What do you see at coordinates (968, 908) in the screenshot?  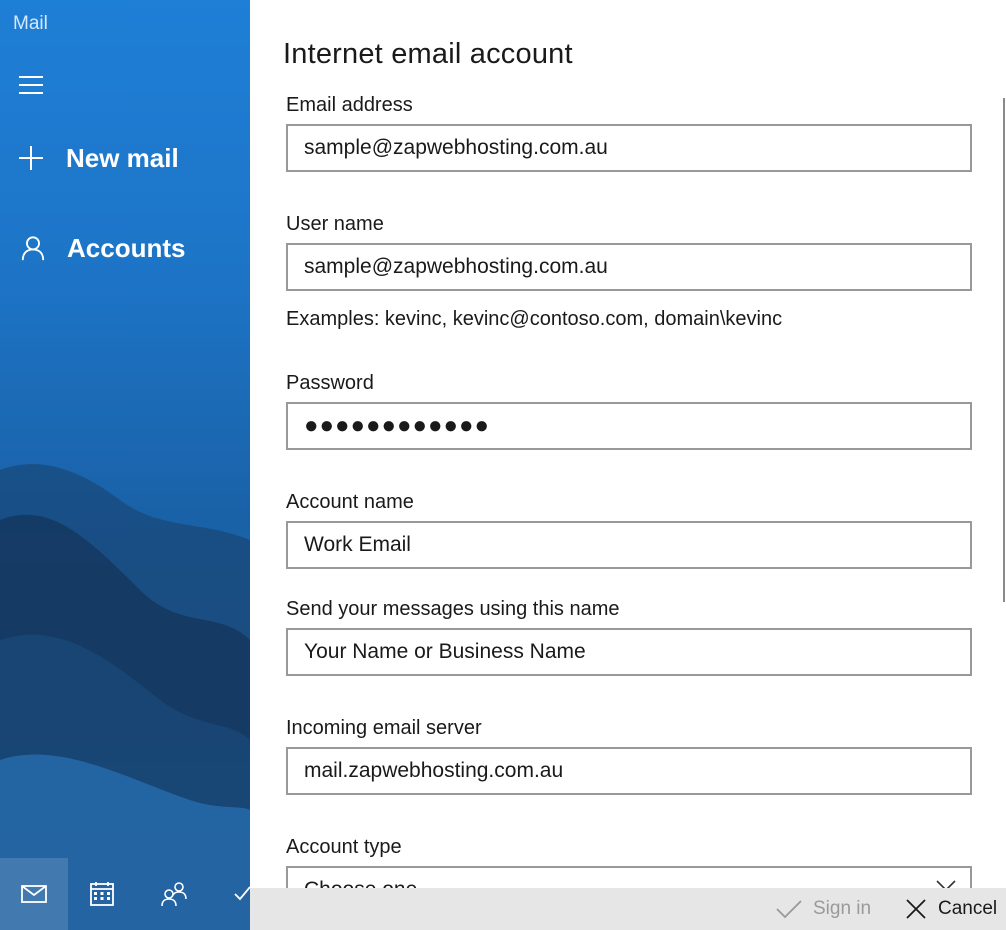 I see `cancel-label: Cancel` at bounding box center [968, 908].